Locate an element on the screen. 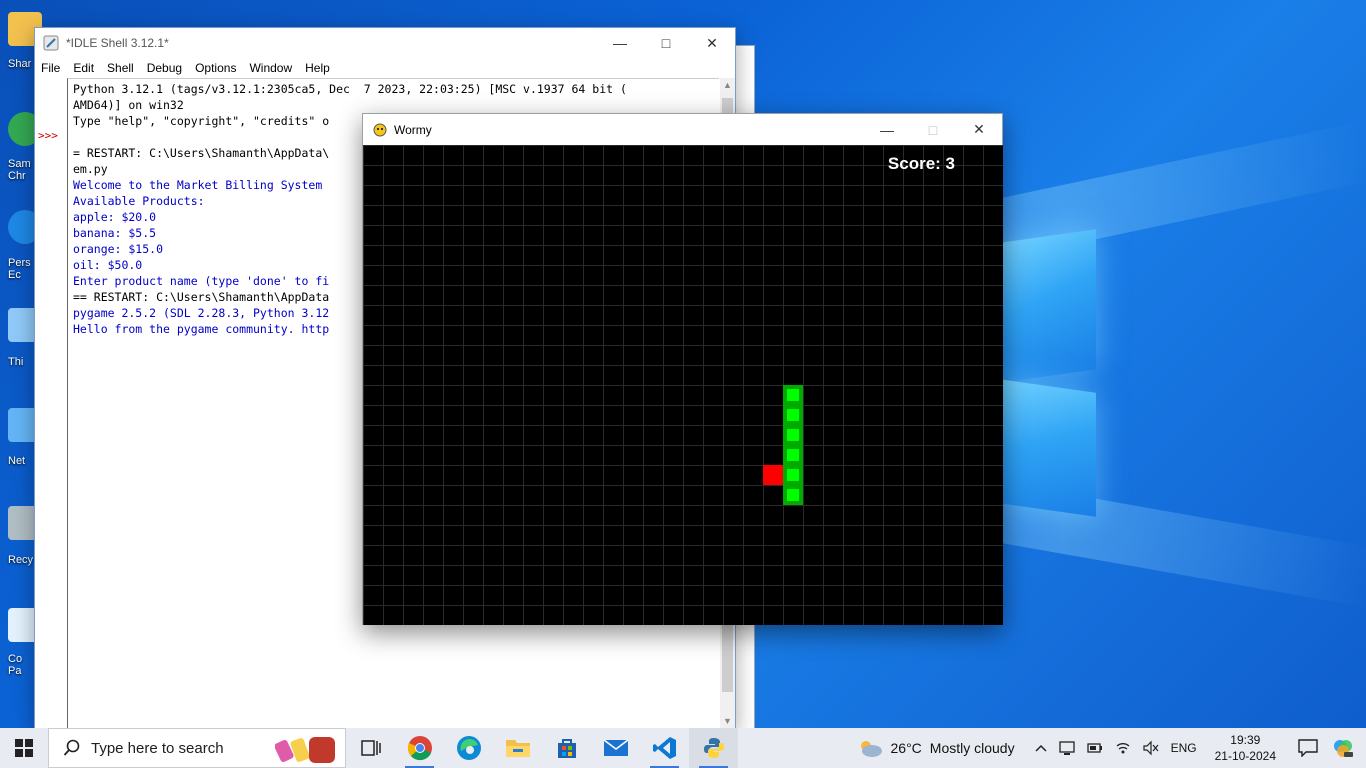 Image resolution: width=1366 pixels, height=768 pixels. network-status is located at coordinates (1123, 748).